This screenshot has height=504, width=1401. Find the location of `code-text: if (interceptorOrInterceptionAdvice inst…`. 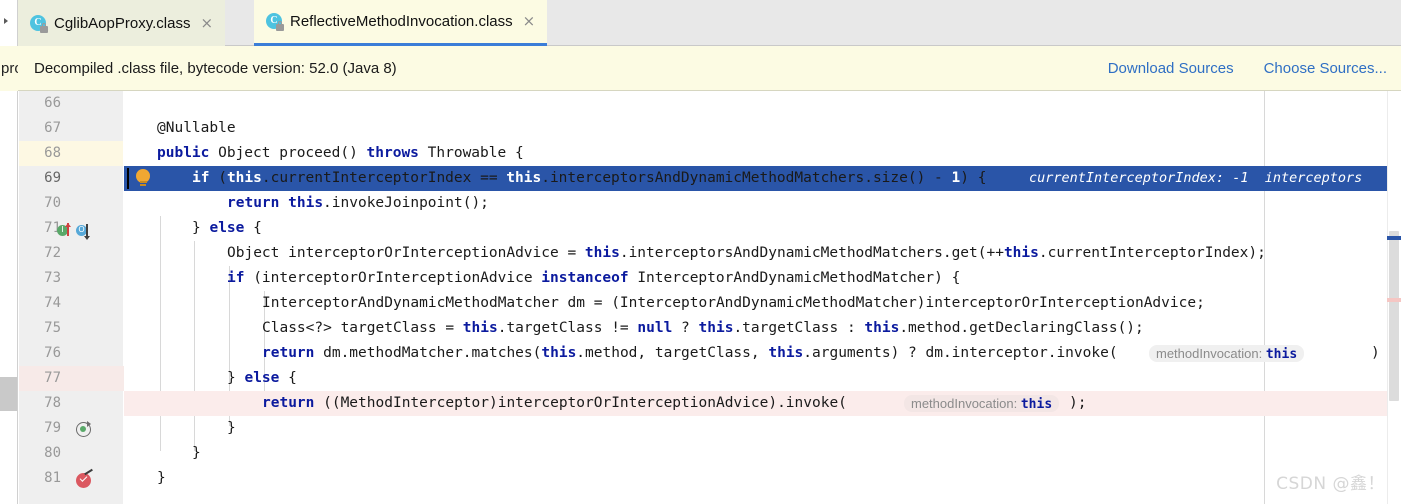

code-text: if (interceptorOrInterceptionAdvice inst… is located at coordinates (594, 278).